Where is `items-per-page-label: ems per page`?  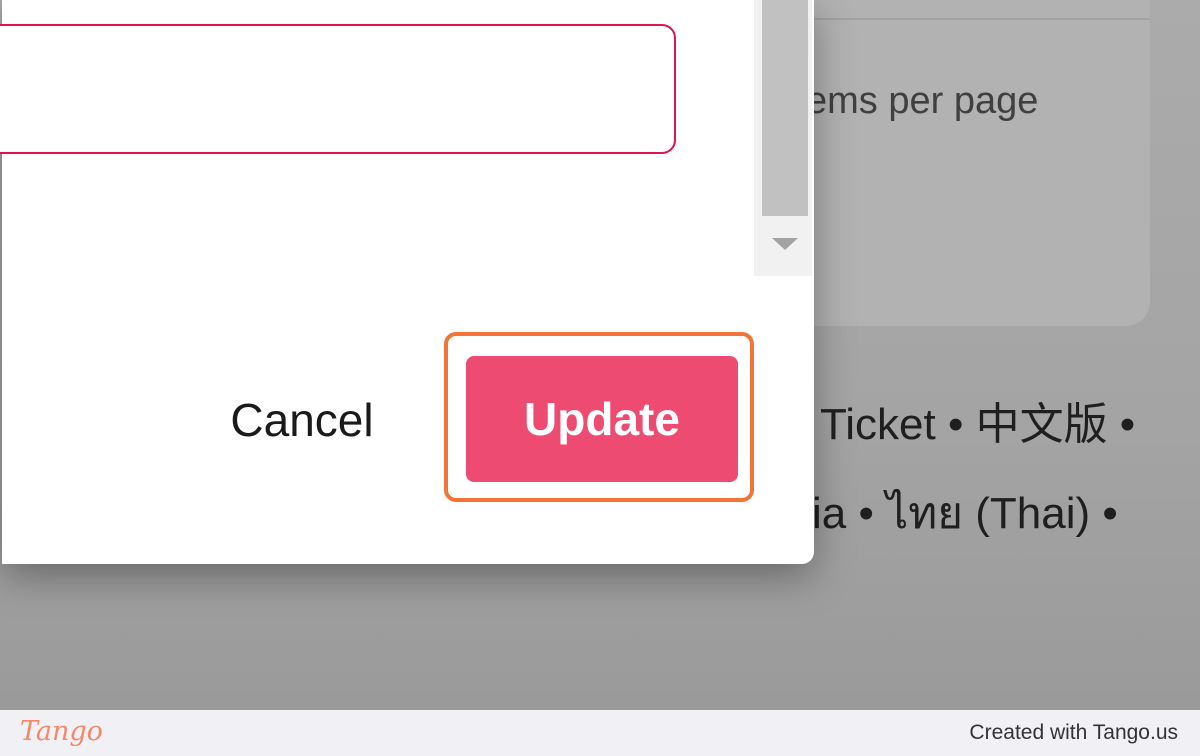 items-per-page-label: ems per page is located at coordinates (922, 101).